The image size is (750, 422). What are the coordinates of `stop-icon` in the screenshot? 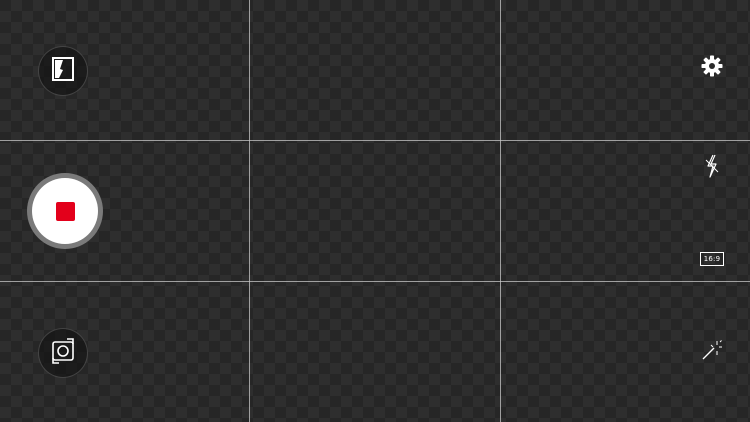 It's located at (65, 211).